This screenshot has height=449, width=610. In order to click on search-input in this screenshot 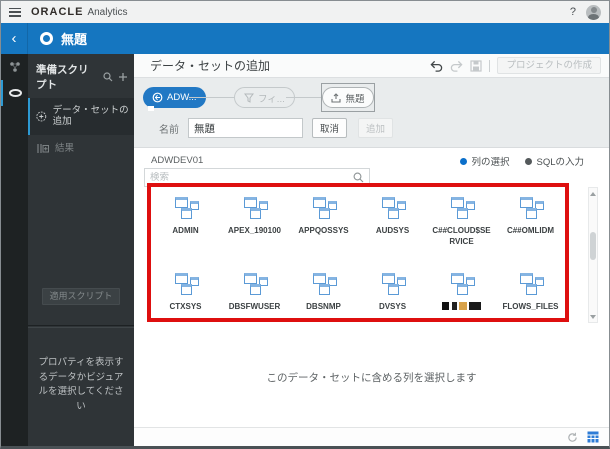, I will do `click(249, 177)`.